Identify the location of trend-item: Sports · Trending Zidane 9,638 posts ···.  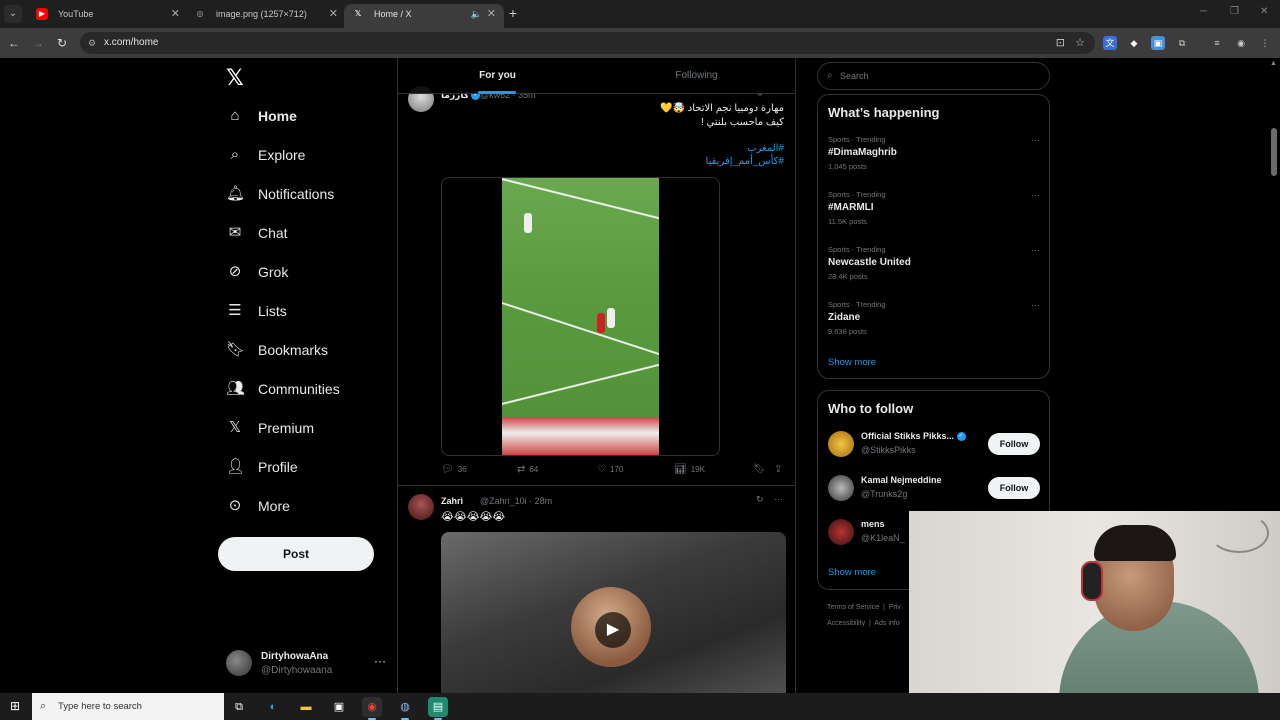
(934, 318).